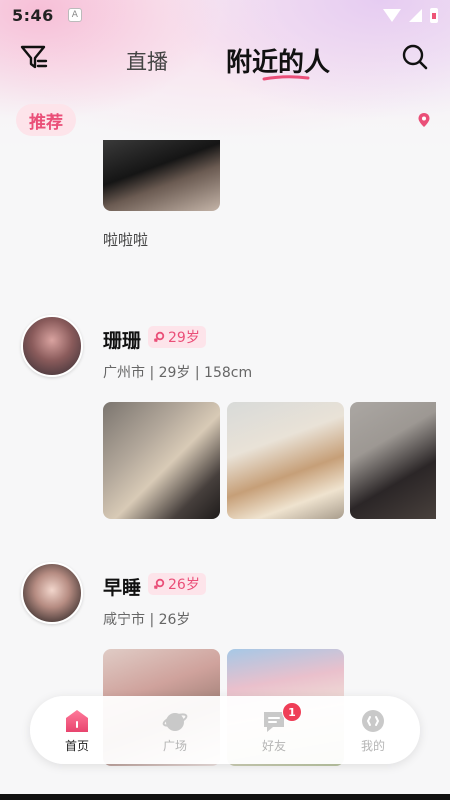 This screenshot has width=450, height=800. Describe the element at coordinates (225, 58) in the screenshot. I see `top-header: 直播 附近的人` at that location.